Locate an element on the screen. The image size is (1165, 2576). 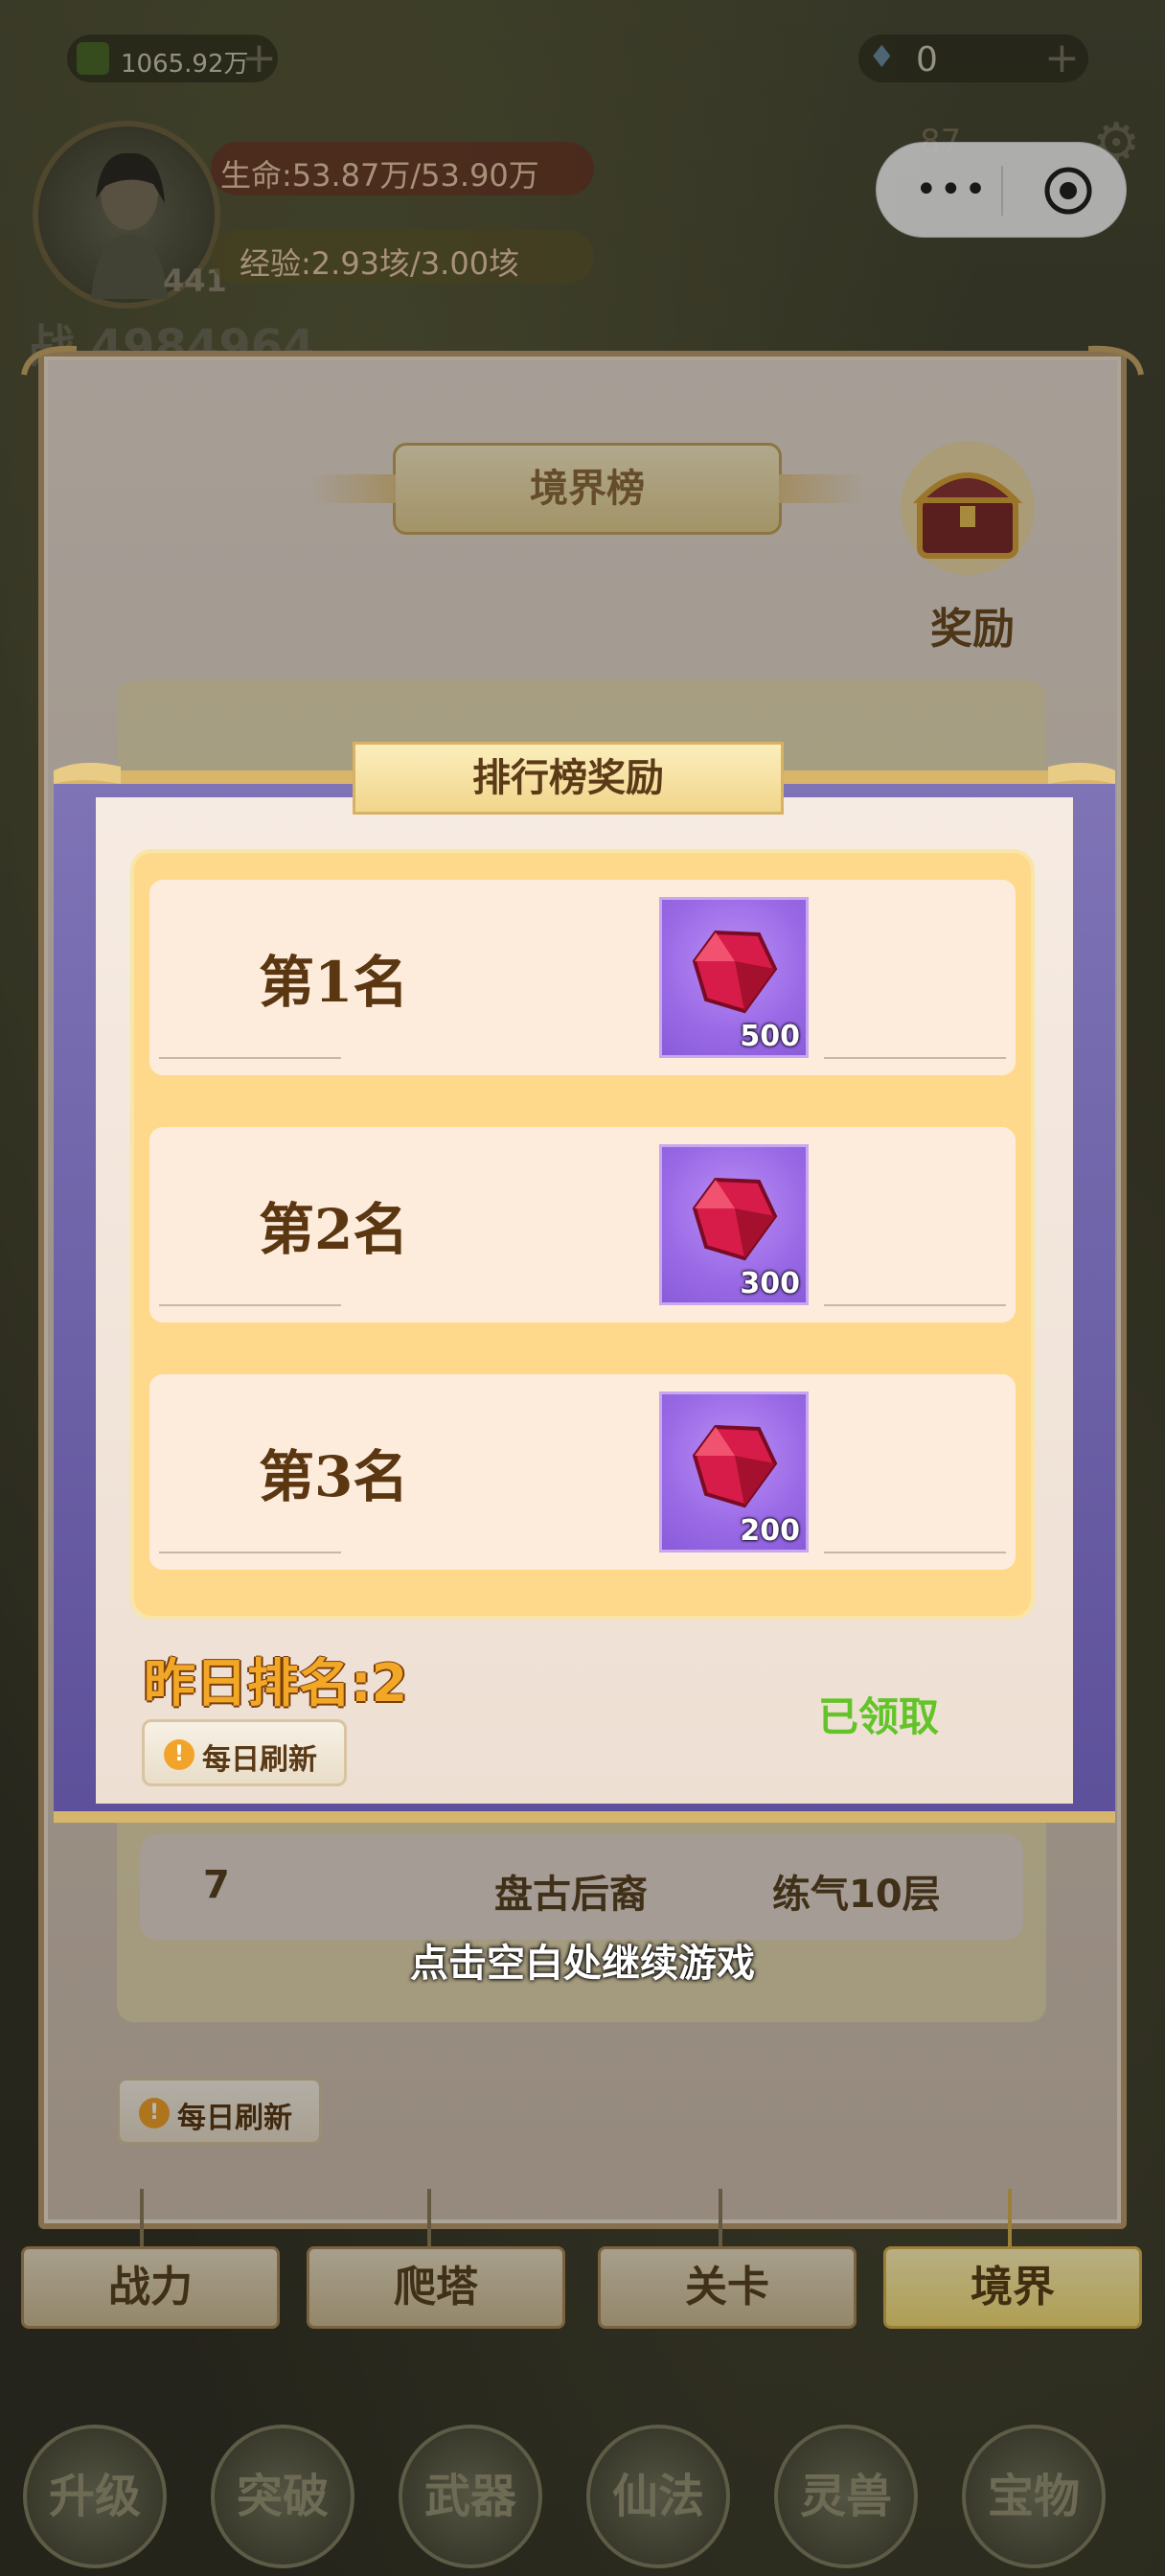
rank-label: 第1名 is located at coordinates (334, 982).